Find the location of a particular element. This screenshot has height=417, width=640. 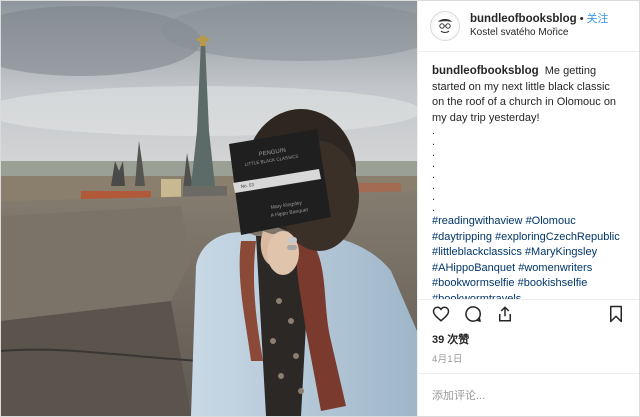

bookmark-icon is located at coordinates (616, 314).